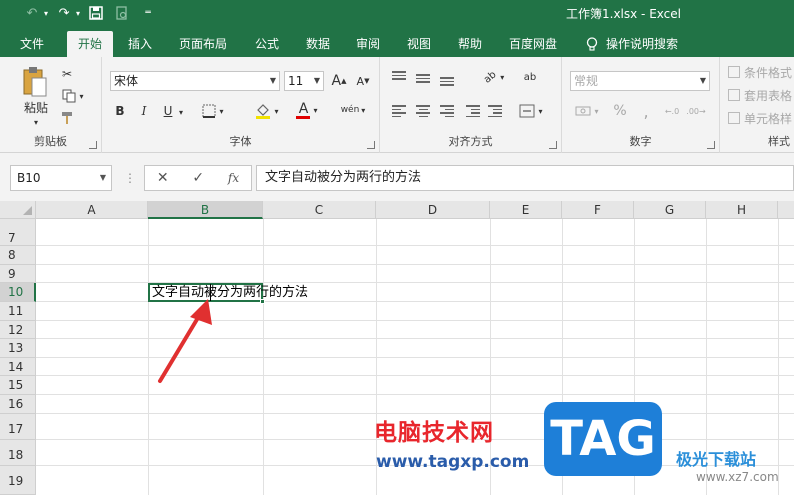  I want to click on column-header-f: F, so click(598, 210).